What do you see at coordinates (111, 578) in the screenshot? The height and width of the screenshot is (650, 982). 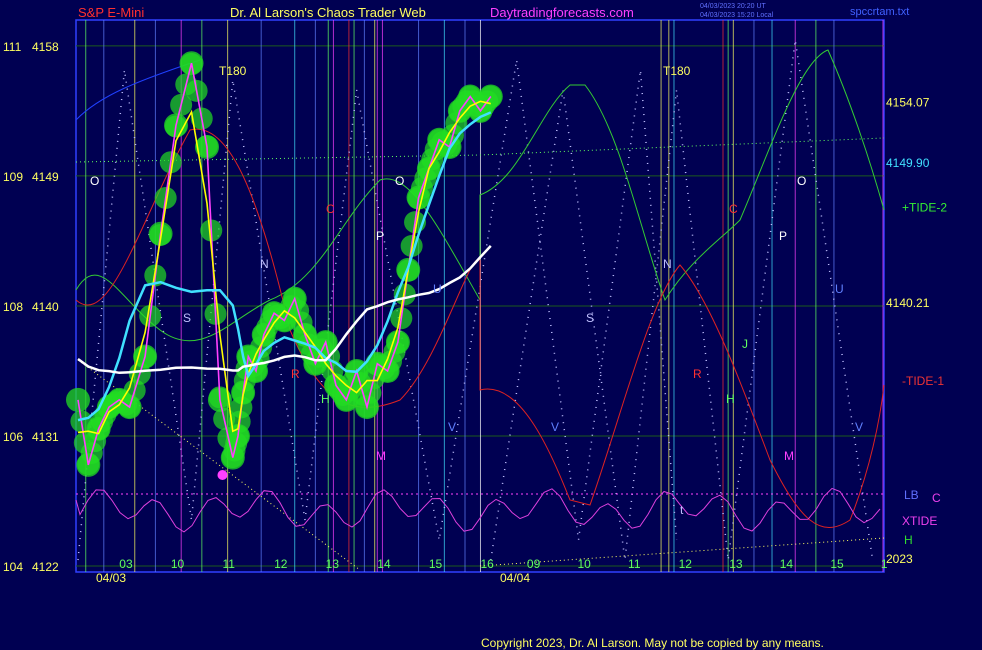 I see `x-date-label: 04/03` at bounding box center [111, 578].